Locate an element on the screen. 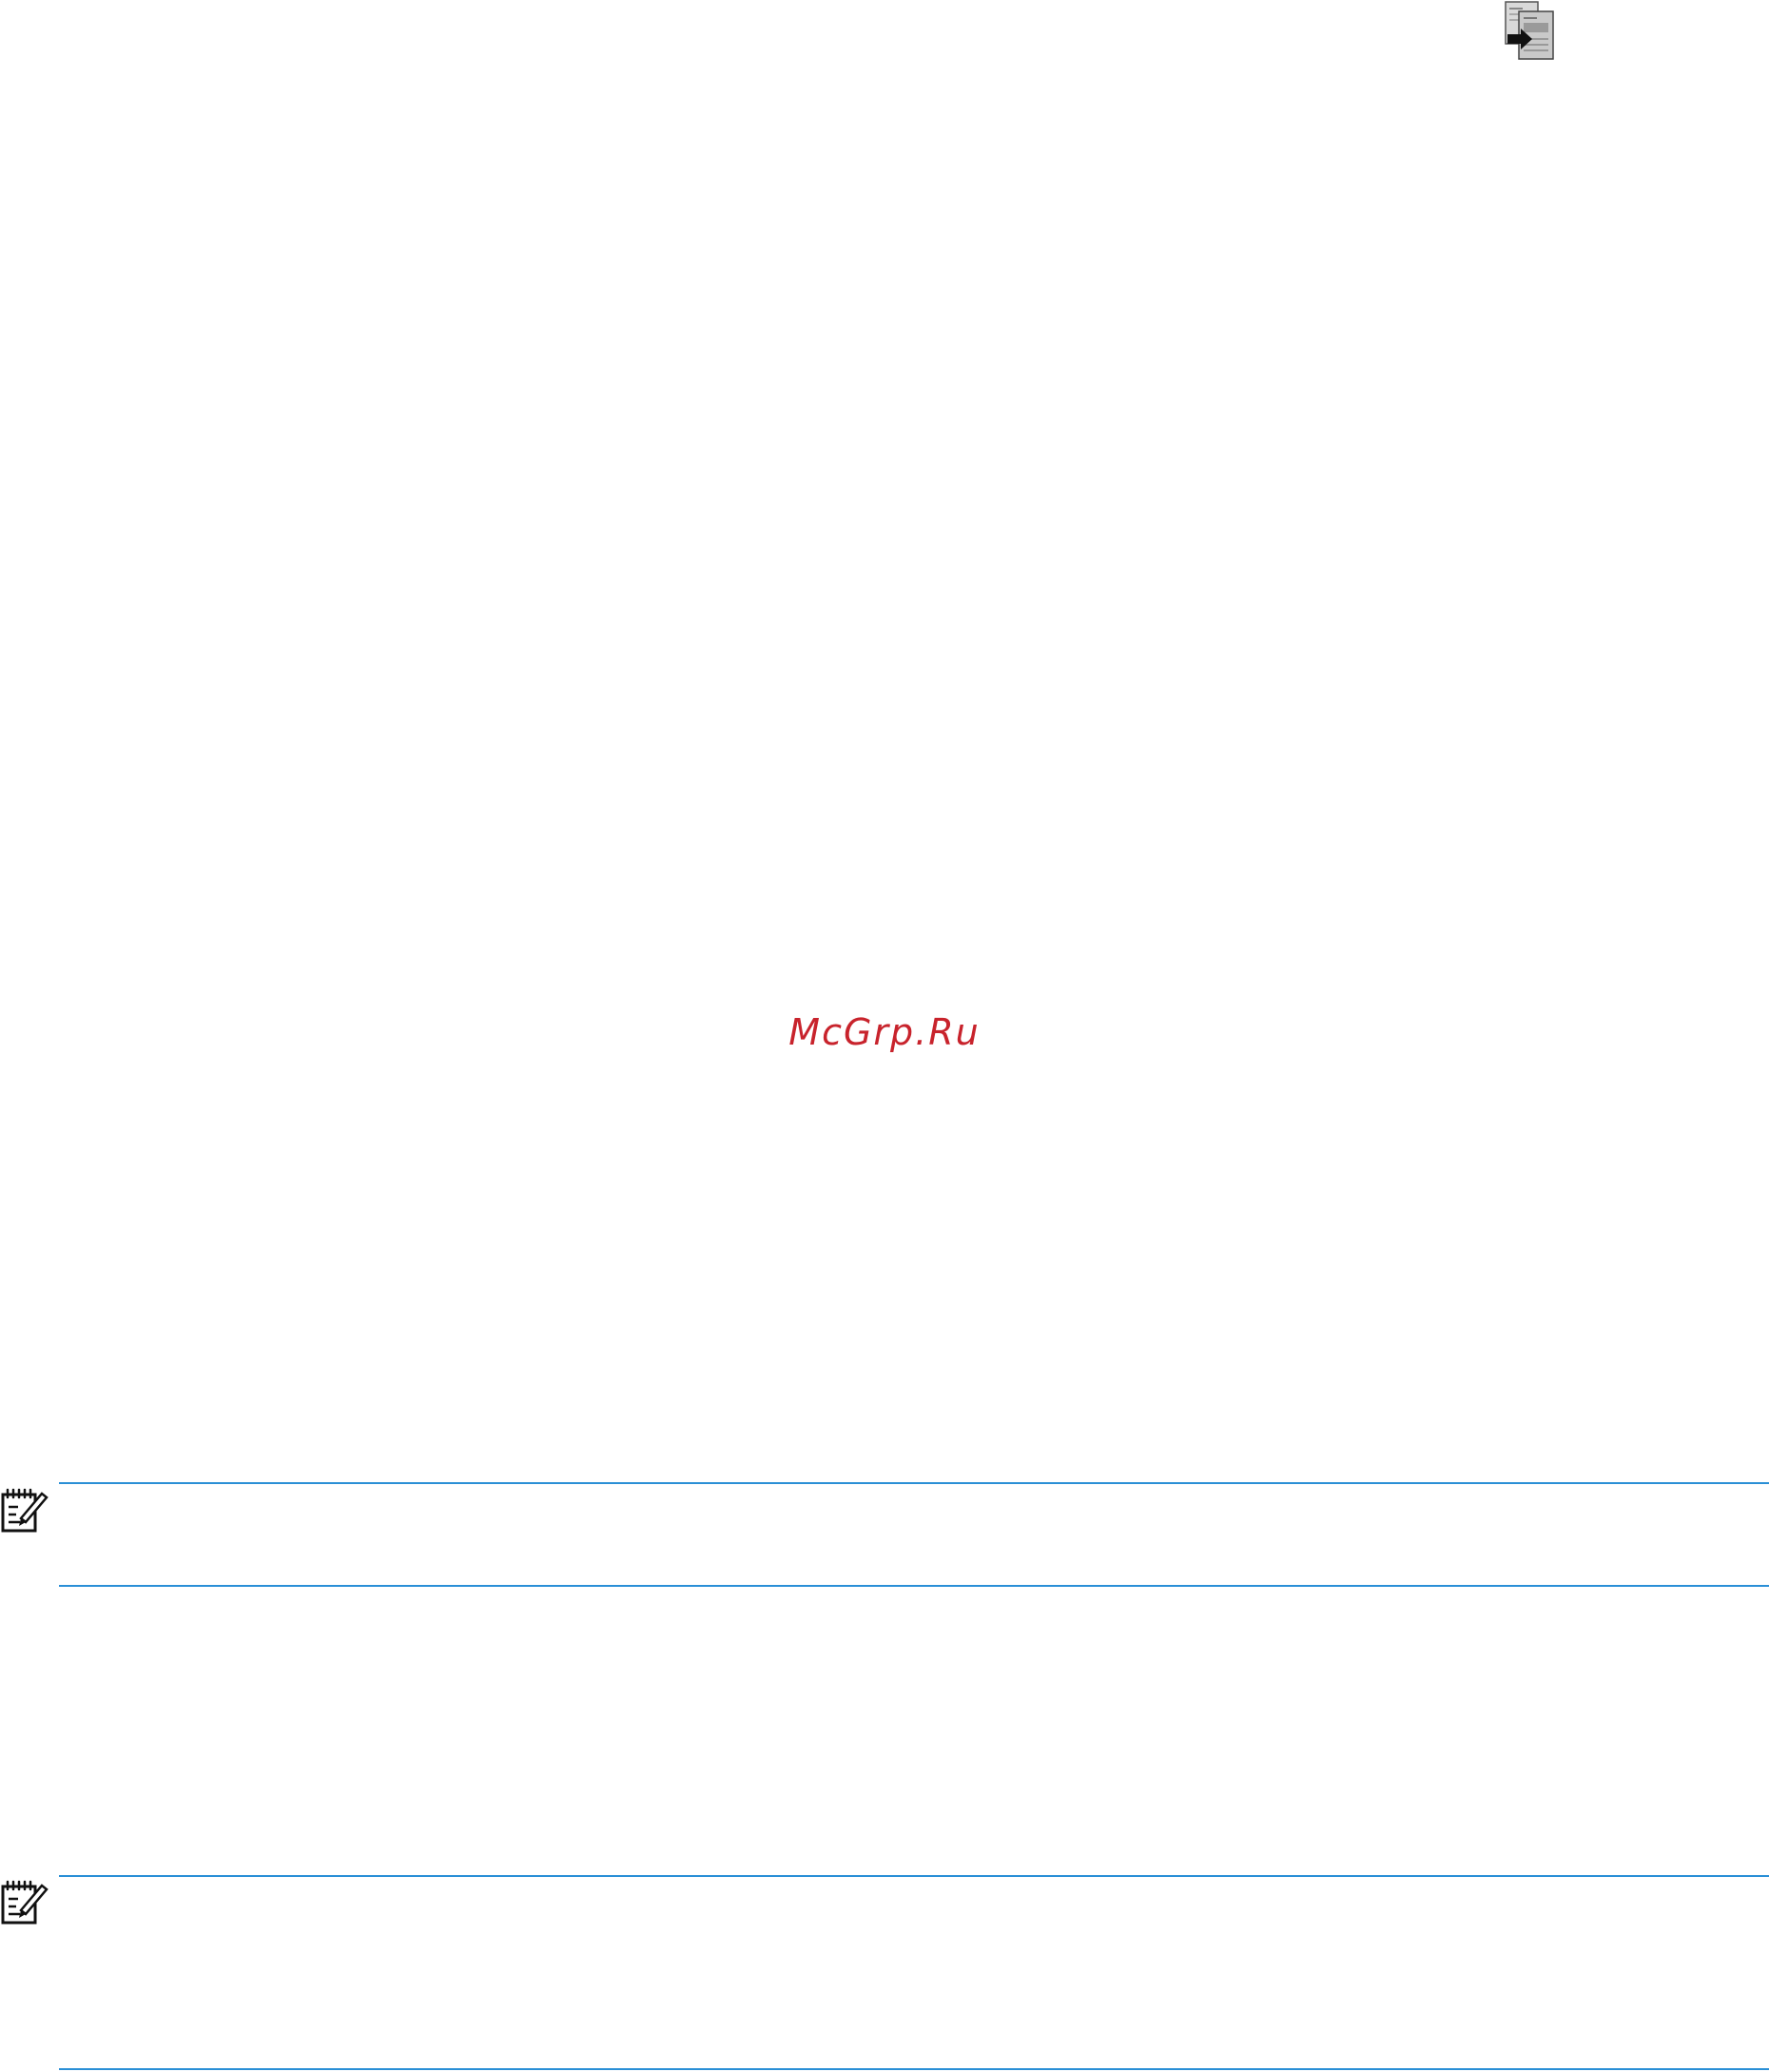 The height and width of the screenshot is (2072, 1769). watermark-text: McGrp.Ru is located at coordinates (884, 1032).